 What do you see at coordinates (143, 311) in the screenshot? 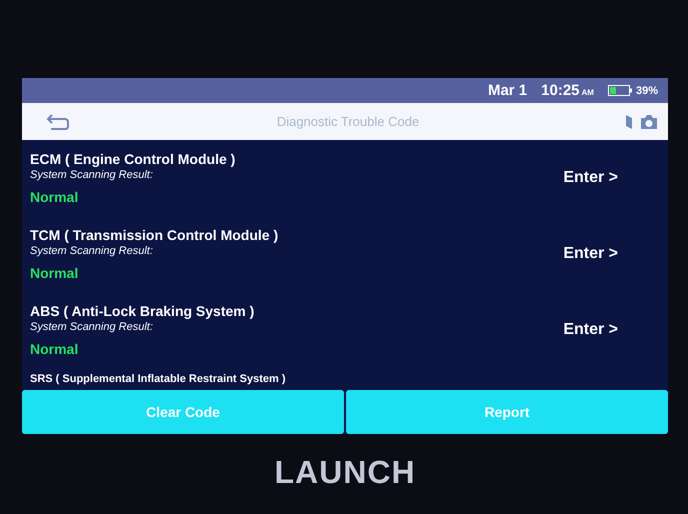
I see `system-name: ABS ( Anti-Lock Braking System )` at bounding box center [143, 311].